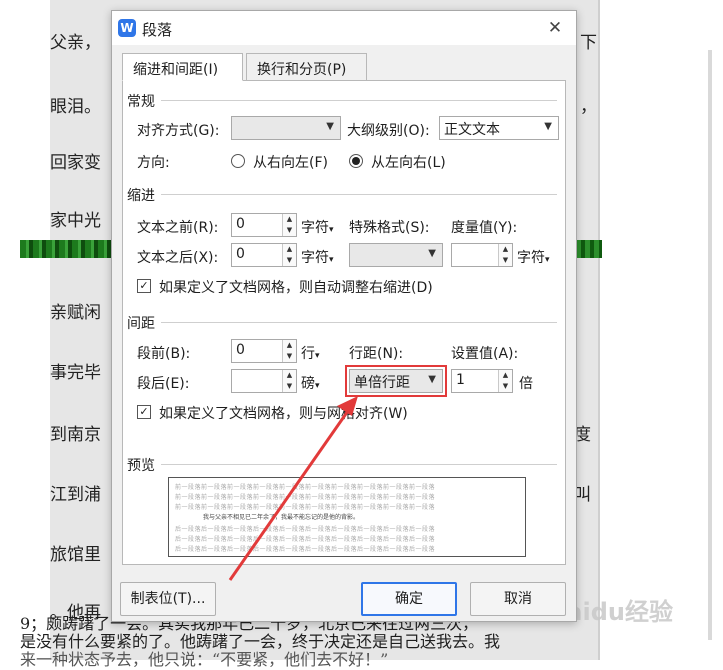  I want to click on arrow-shaft, so click(290, 494).